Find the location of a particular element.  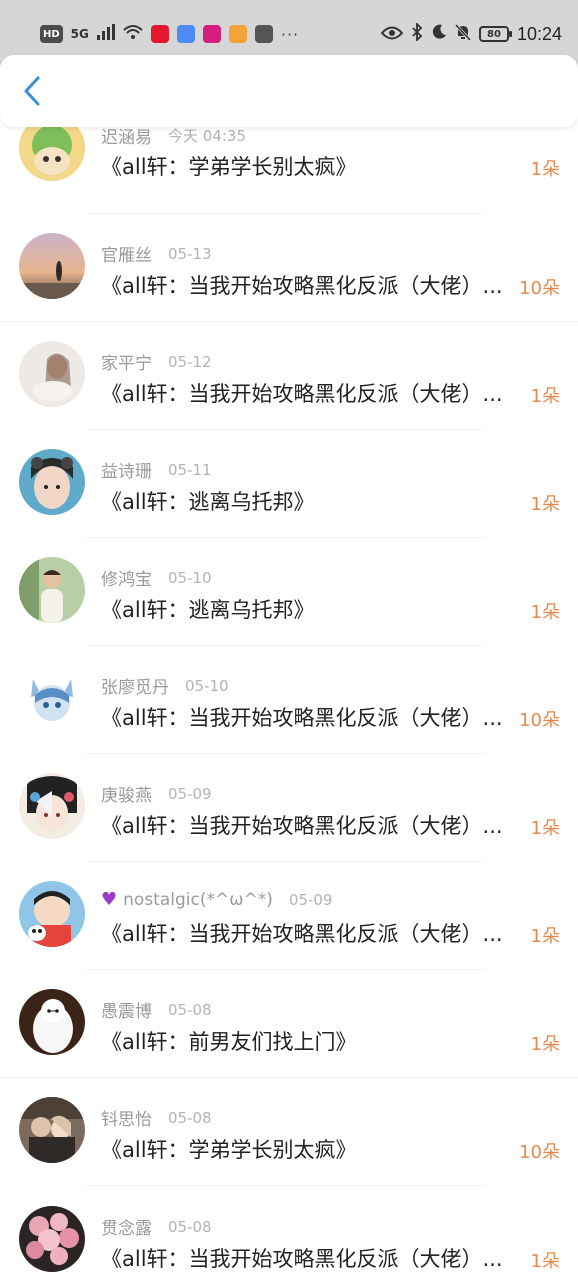

more-notifications-icon: ··· is located at coordinates (290, 34).